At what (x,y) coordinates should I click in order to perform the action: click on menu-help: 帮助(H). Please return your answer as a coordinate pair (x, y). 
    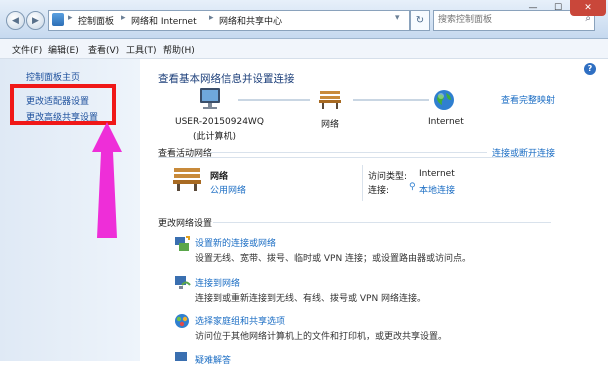
    Looking at the image, I should click on (179, 49).